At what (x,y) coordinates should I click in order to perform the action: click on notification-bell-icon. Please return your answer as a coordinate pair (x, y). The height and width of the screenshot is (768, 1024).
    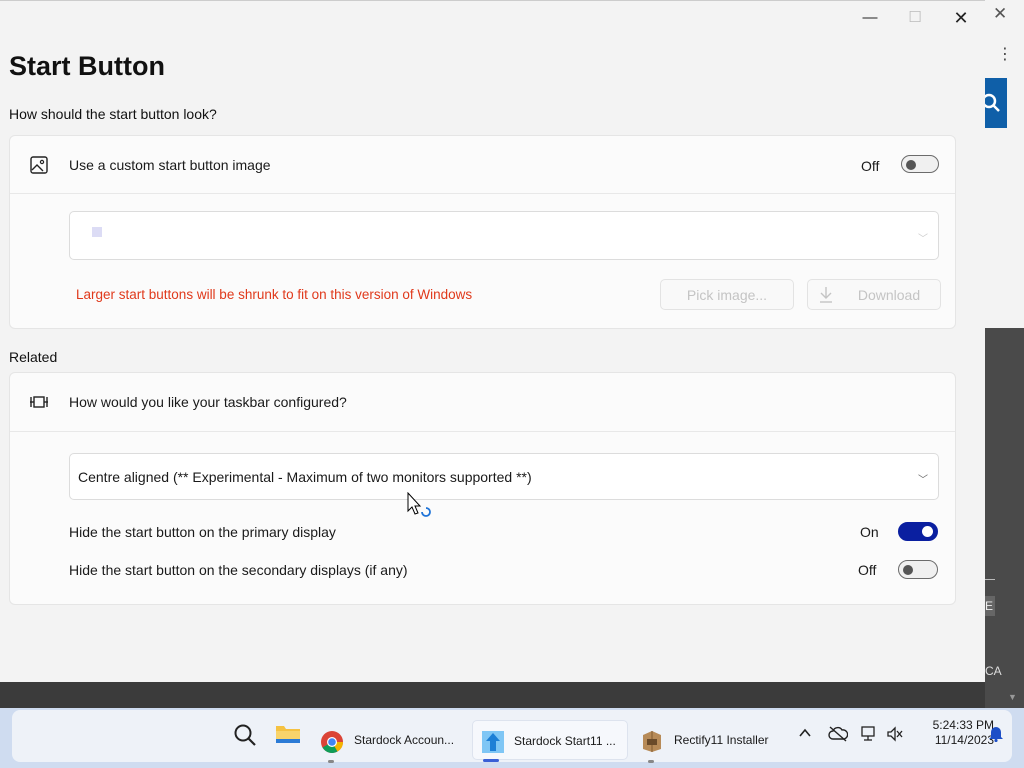
    Looking at the image, I should click on (996, 734).